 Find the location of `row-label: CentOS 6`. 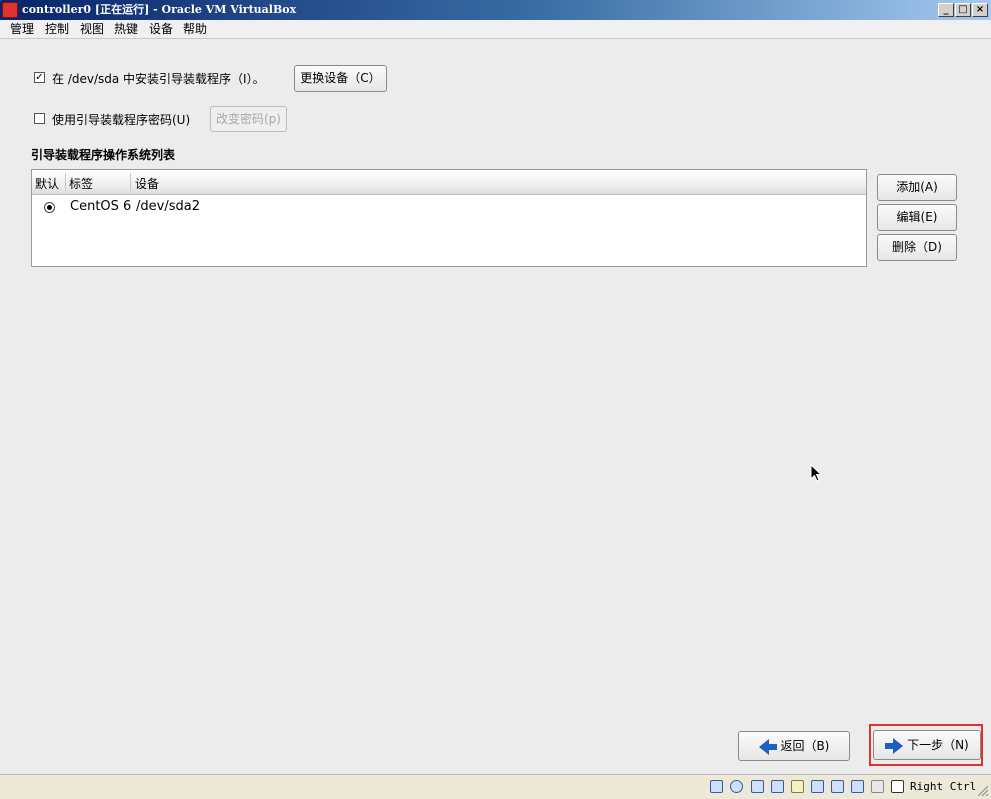

row-label: CentOS 6 is located at coordinates (101, 206).